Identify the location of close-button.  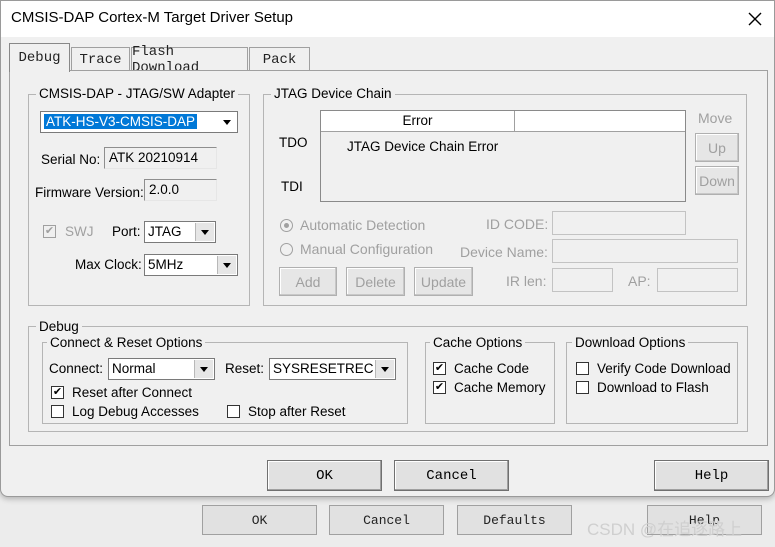
(755, 19).